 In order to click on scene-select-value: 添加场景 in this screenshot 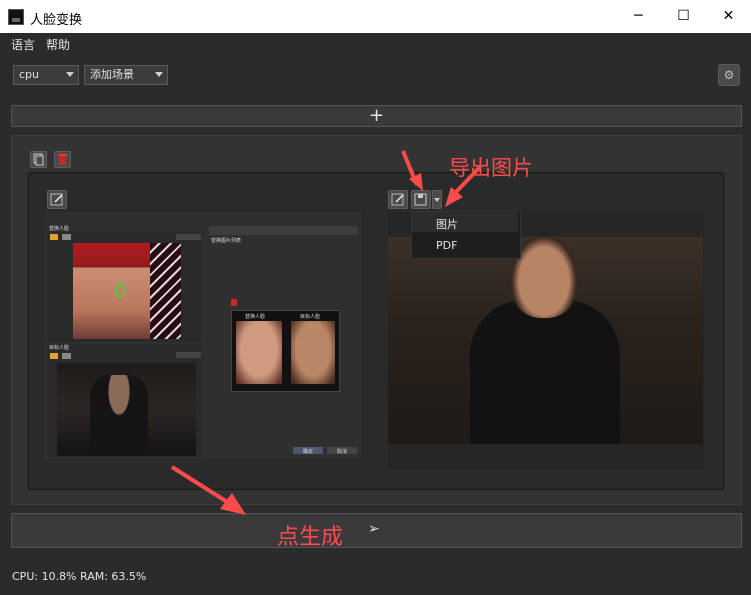, I will do `click(112, 74)`.